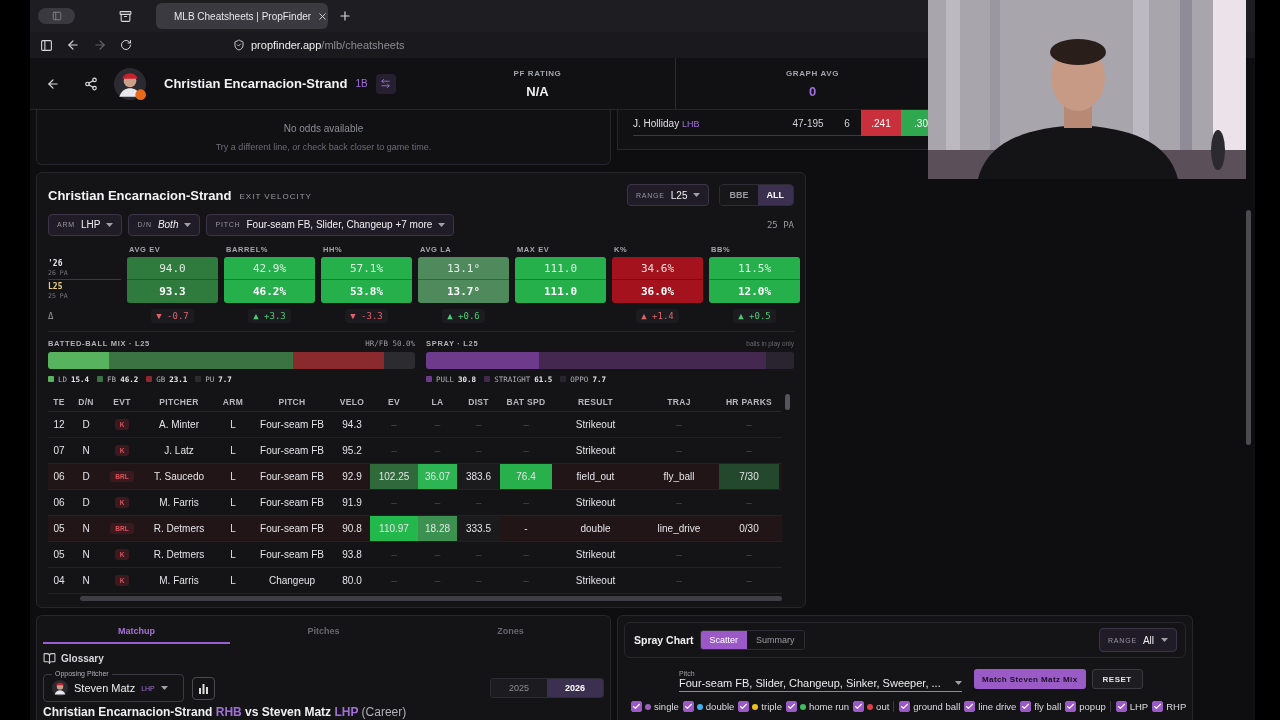 This screenshot has width=1280, height=720. Describe the element at coordinates (136, 632) in the screenshot. I see `tab: Matchup` at that location.